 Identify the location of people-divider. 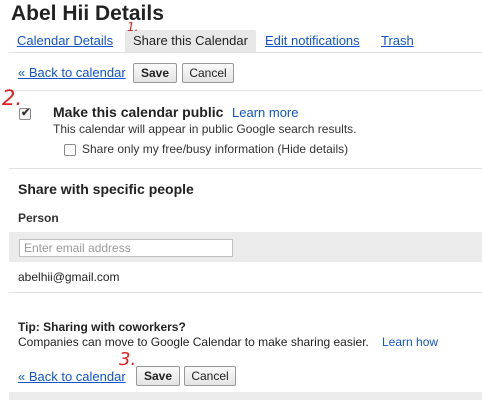
(245, 292).